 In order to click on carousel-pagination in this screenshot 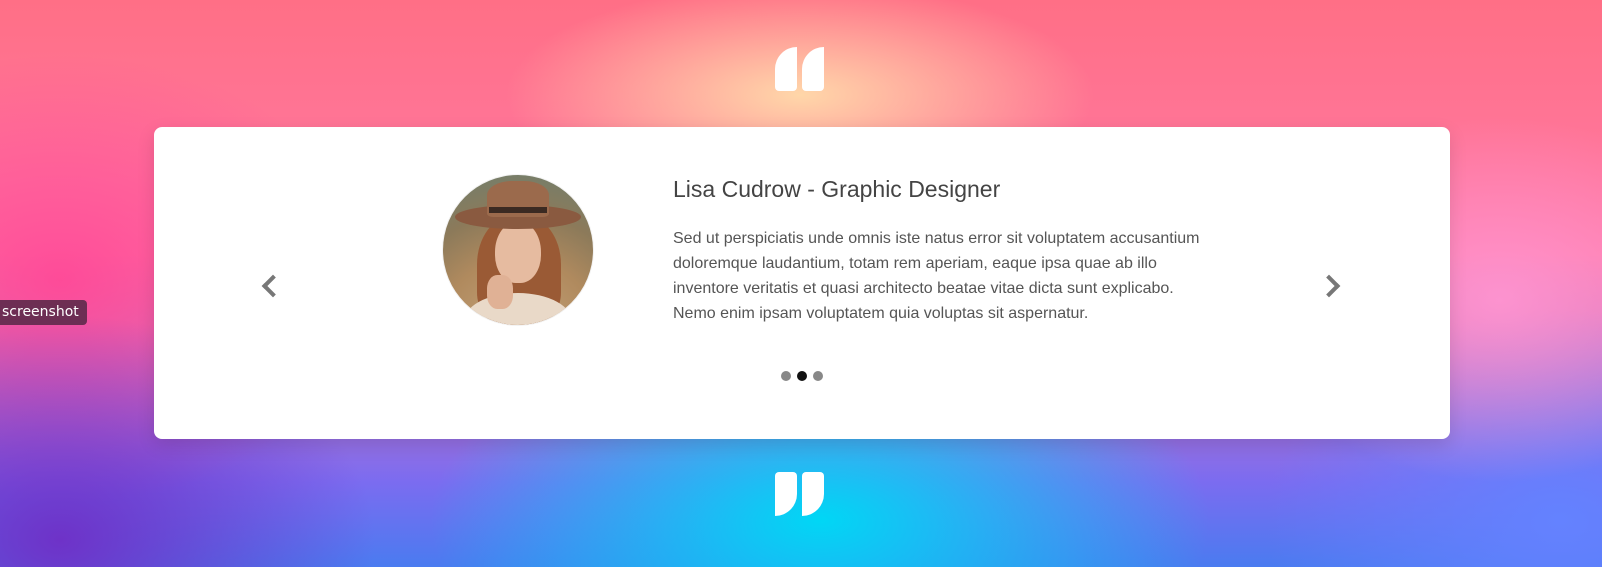, I will do `click(802, 376)`.